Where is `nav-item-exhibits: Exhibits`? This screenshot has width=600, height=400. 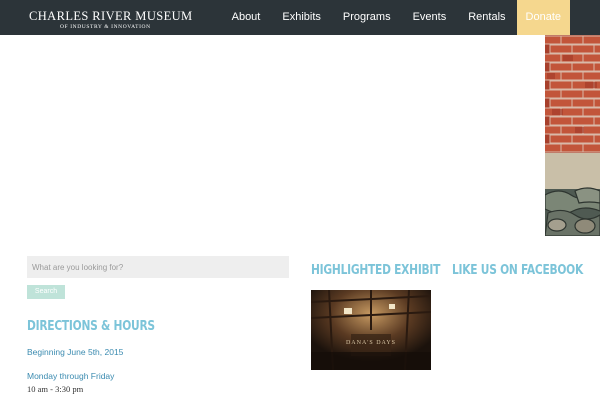 nav-item-exhibits: Exhibits is located at coordinates (301, 17).